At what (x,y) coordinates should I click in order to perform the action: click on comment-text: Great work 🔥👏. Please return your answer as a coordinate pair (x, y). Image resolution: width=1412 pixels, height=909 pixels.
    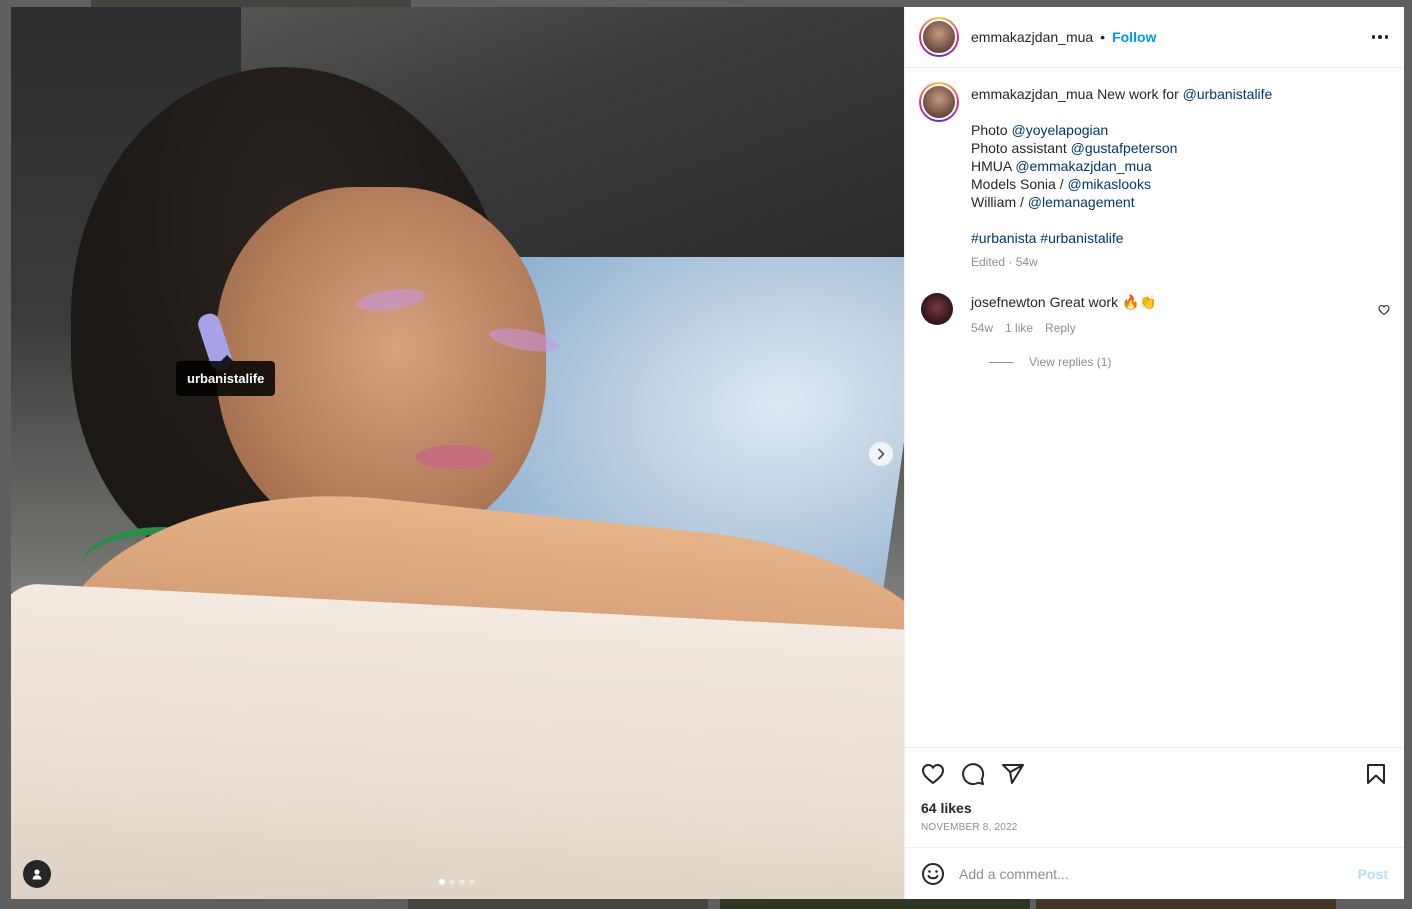
    Looking at the image, I should click on (1103, 302).